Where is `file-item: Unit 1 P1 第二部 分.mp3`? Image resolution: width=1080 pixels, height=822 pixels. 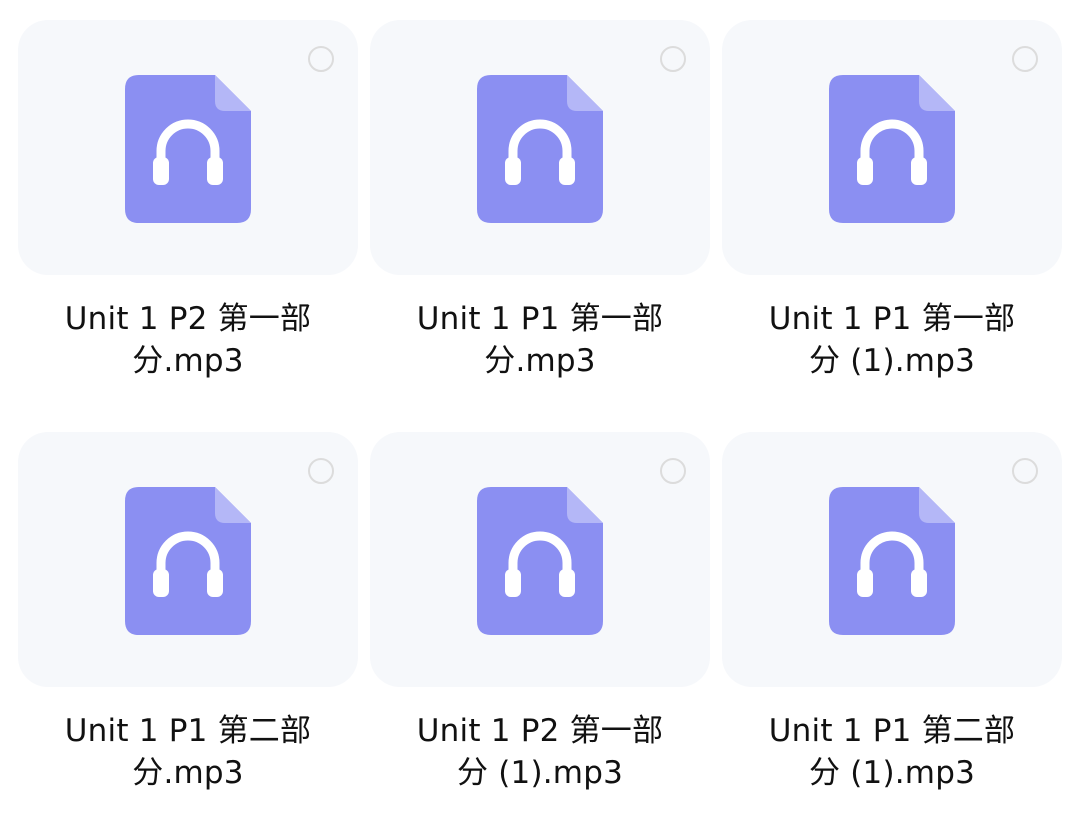 file-item: Unit 1 P1 第二部 分.mp3 is located at coordinates (188, 627).